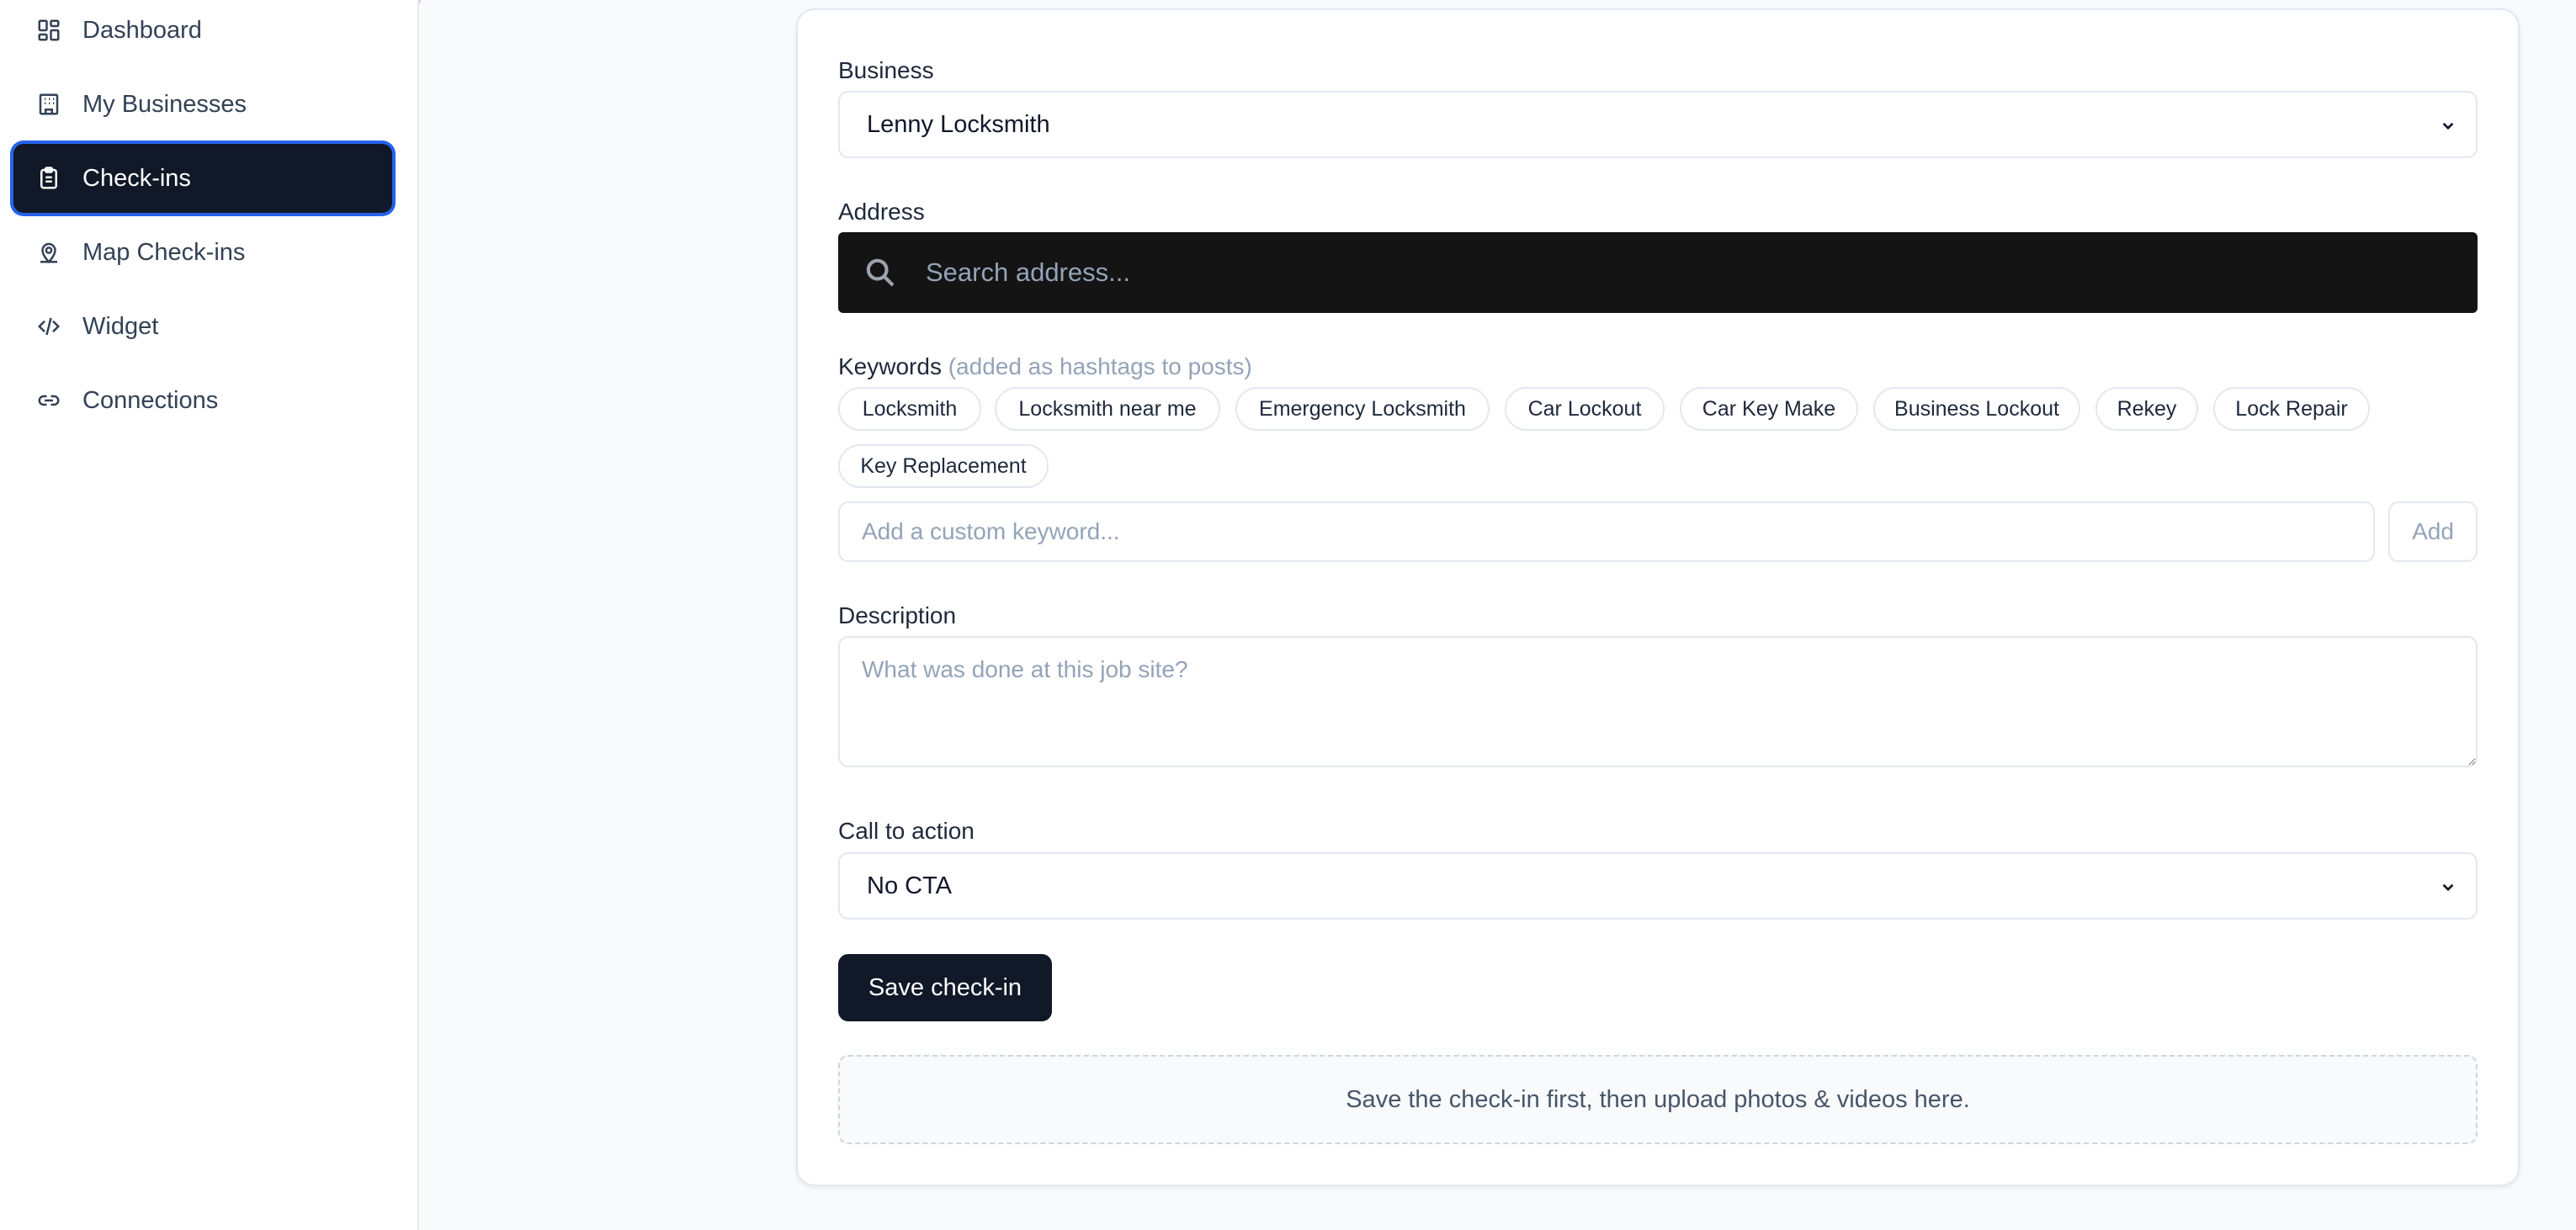  I want to click on dashboard-icon, so click(49, 30).